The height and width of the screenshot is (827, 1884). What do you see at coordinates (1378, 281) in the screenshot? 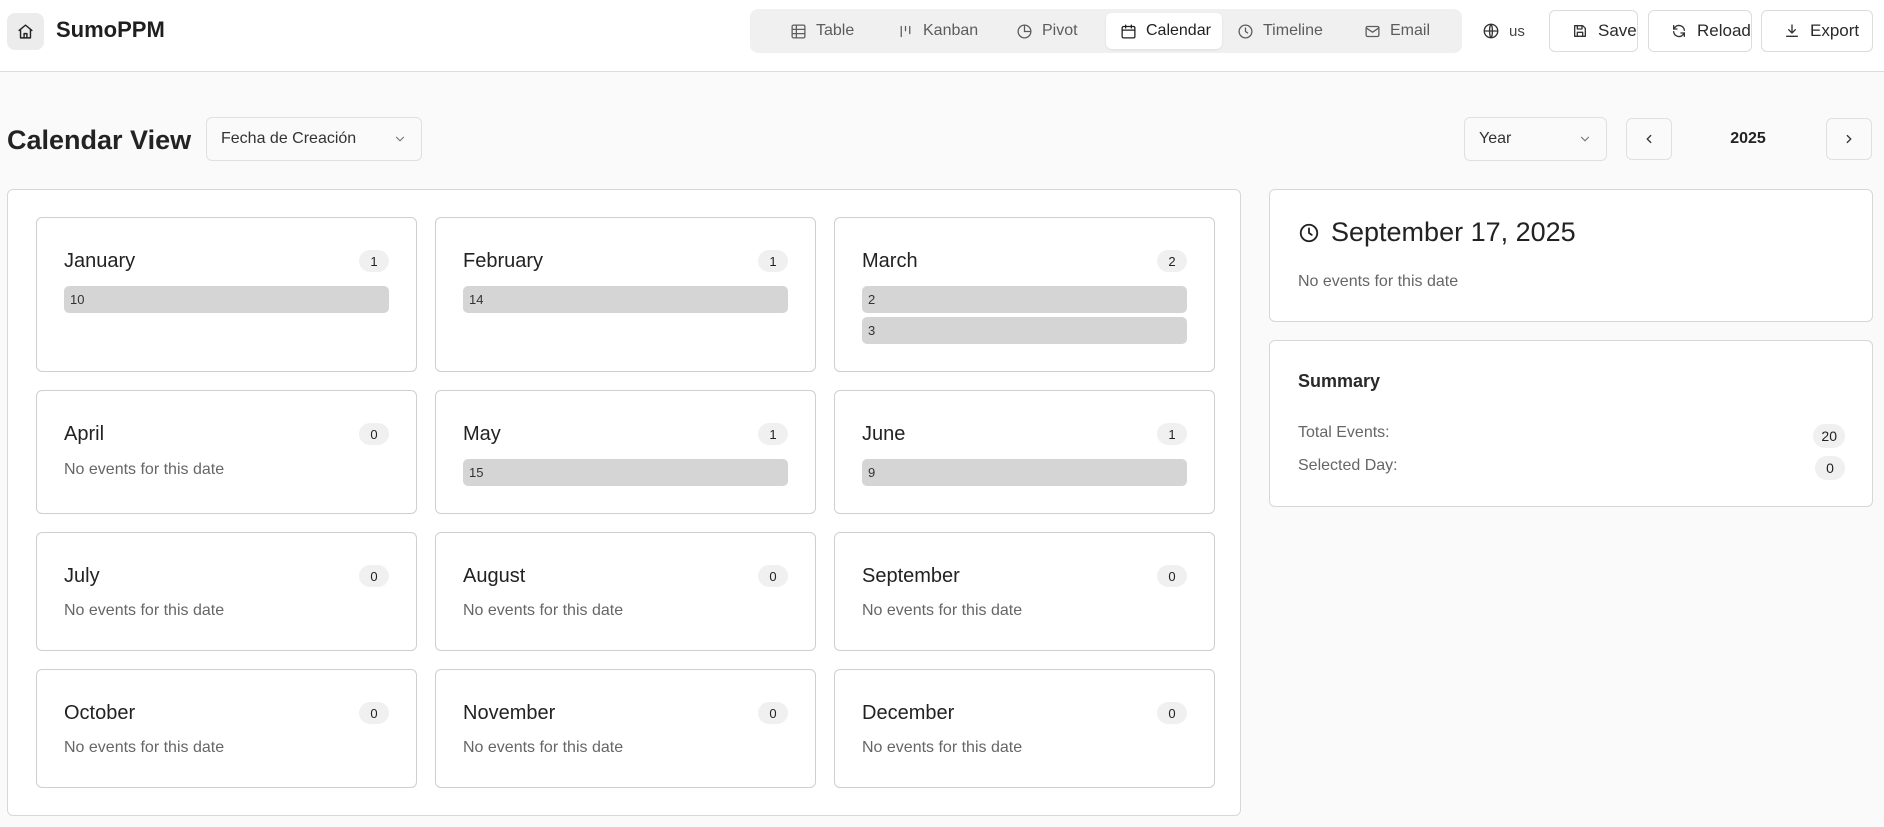
I see `selected-date-empty-text: No events for this date` at bounding box center [1378, 281].